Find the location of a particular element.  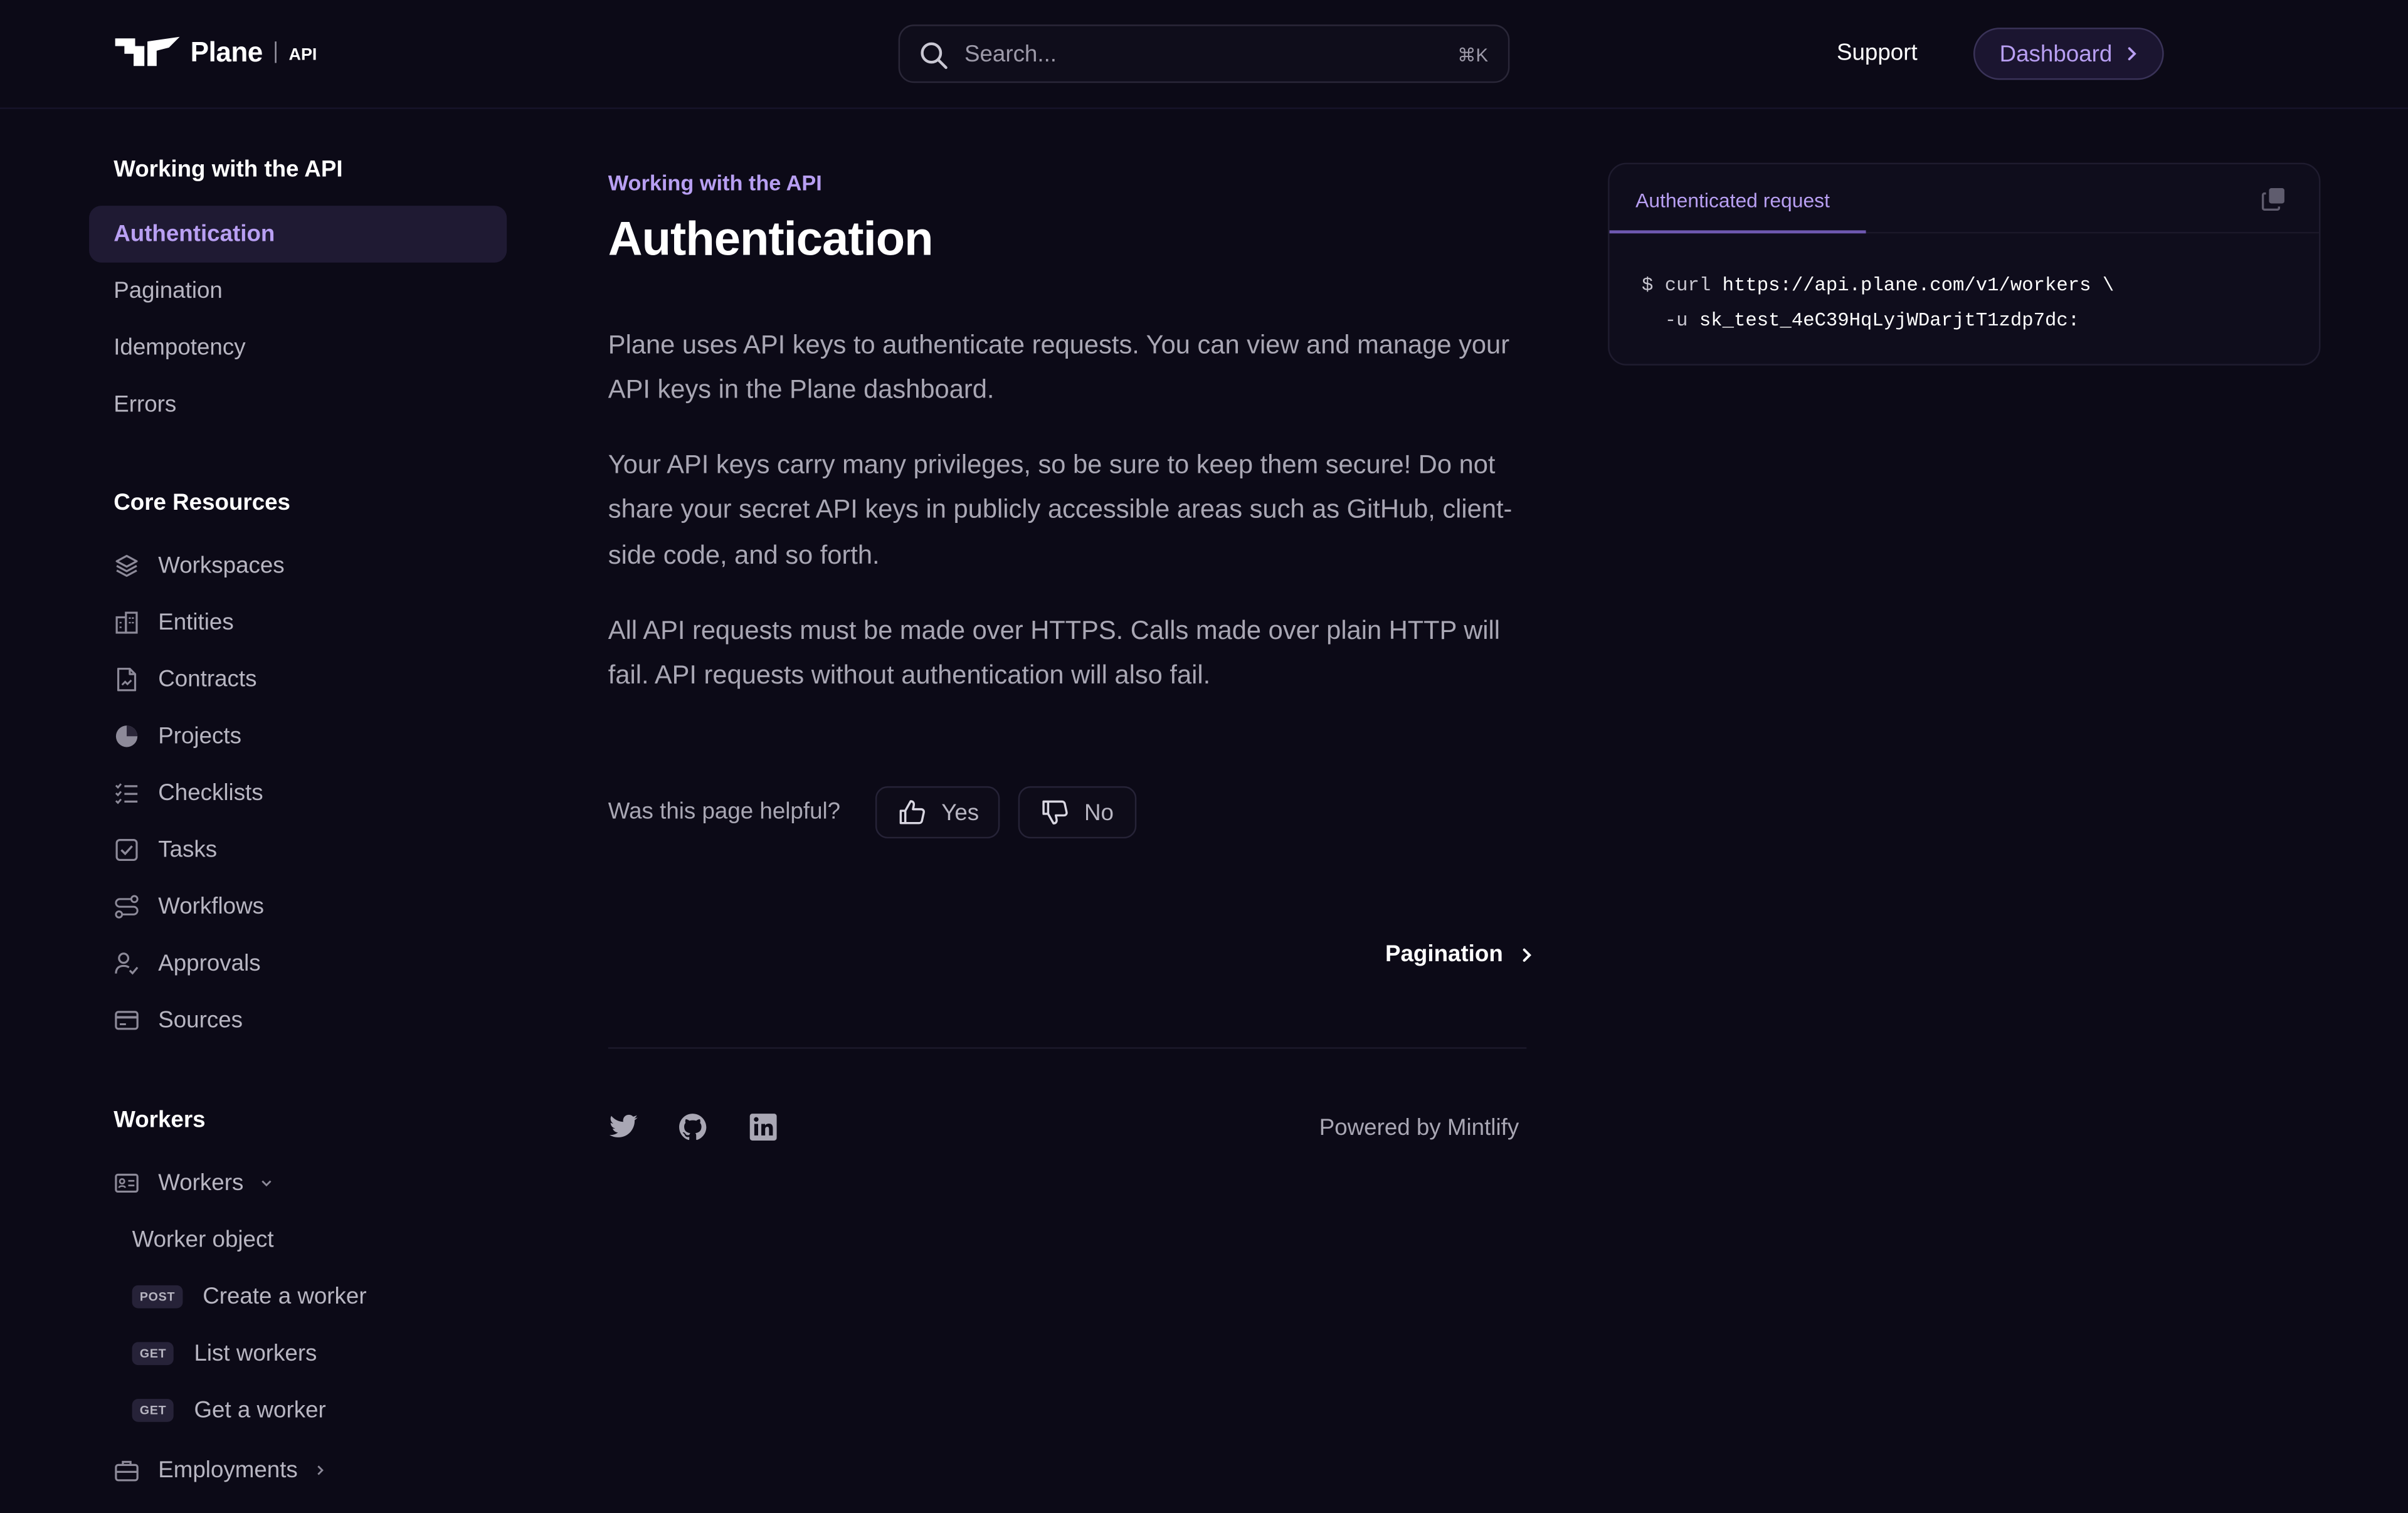

top-header: Plane API Search... ⌘K Support Dashboard is located at coordinates (1204, 54).